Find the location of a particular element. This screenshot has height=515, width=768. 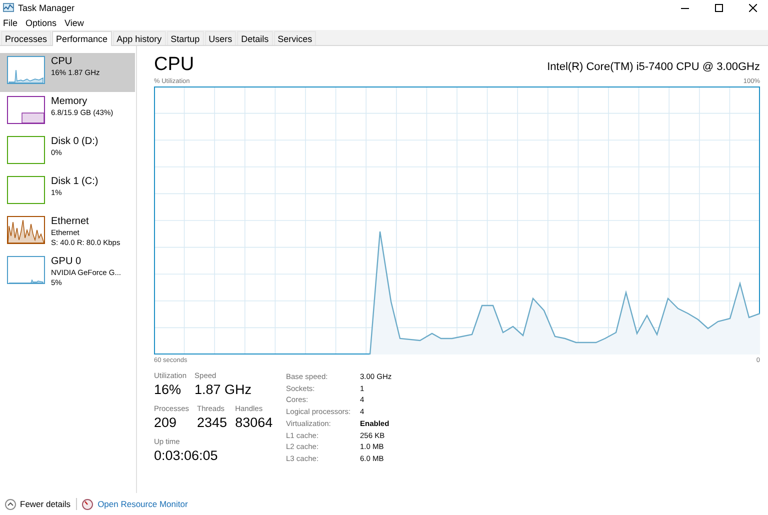

tab: App history is located at coordinates (139, 38).